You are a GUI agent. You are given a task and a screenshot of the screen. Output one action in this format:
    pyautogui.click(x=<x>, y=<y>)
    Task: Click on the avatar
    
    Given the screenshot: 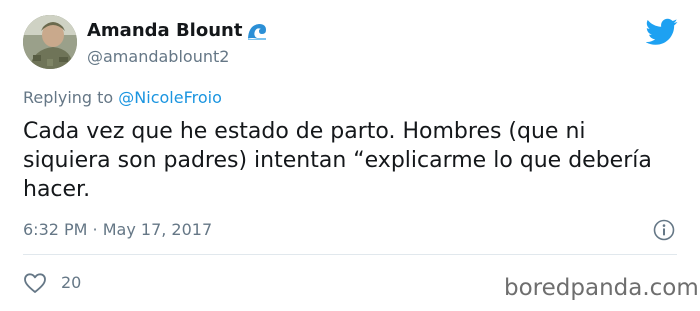 What is the action you would take?
    pyautogui.click(x=50, y=42)
    